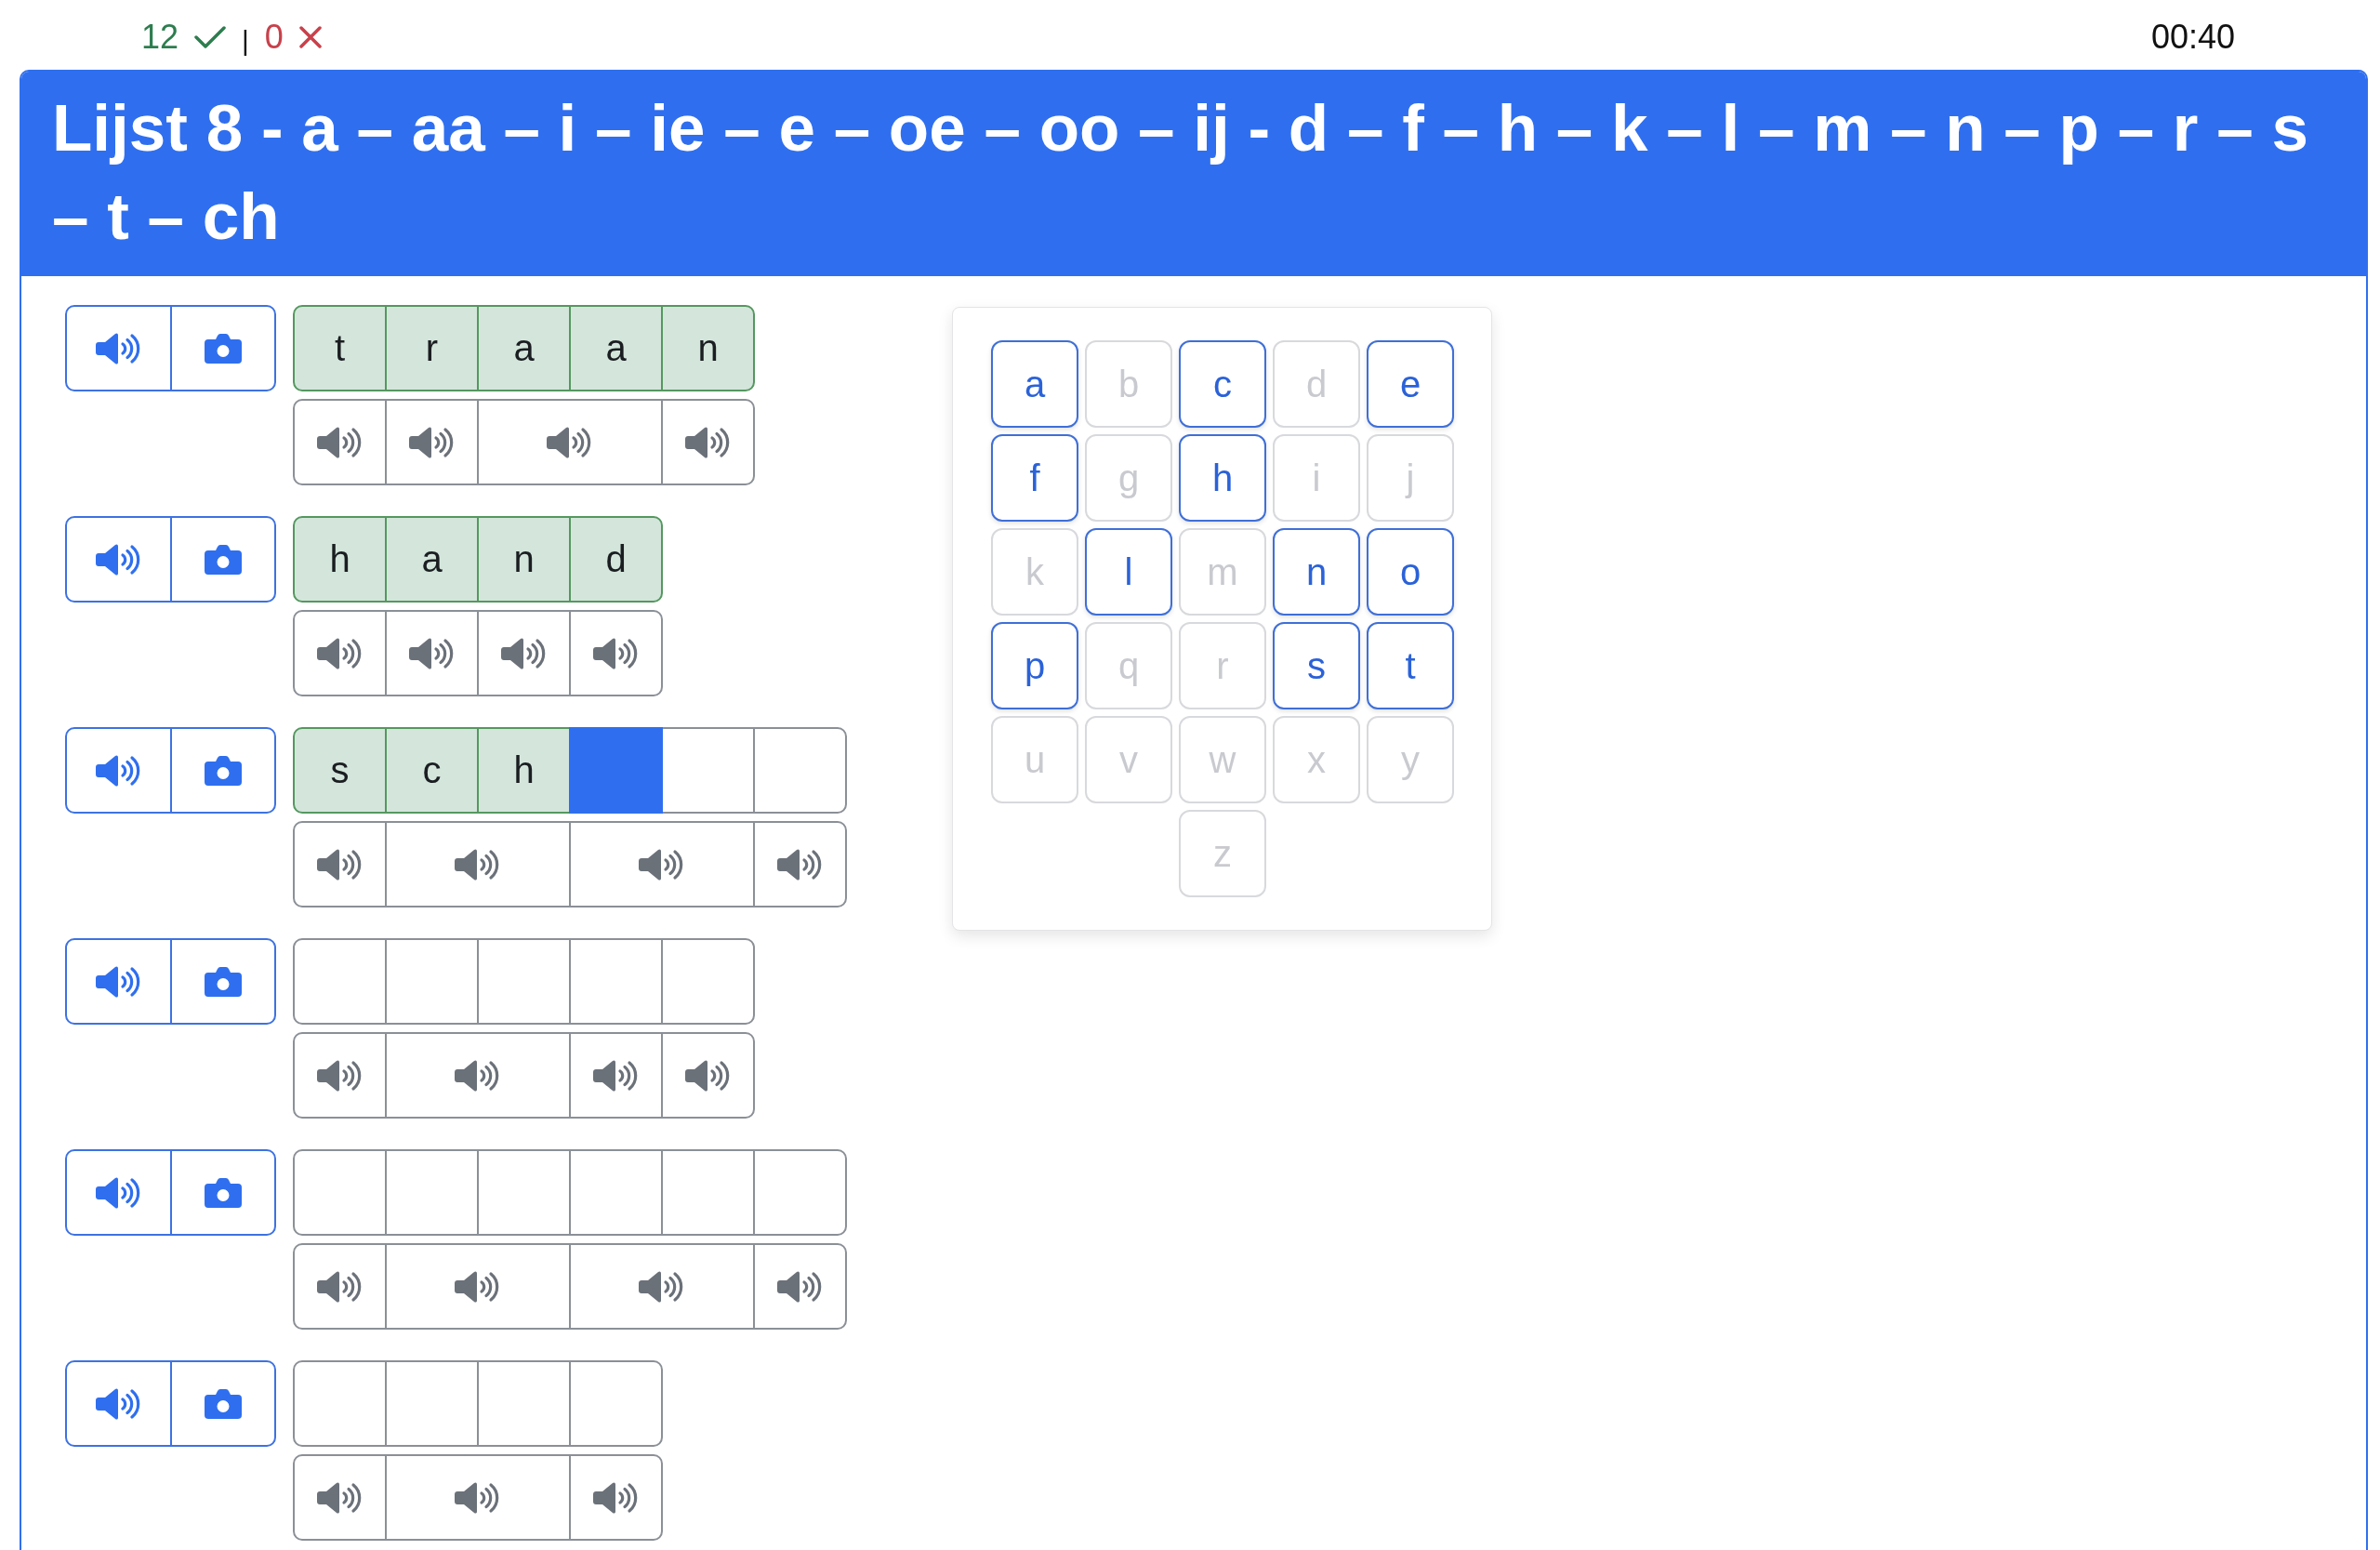 The image size is (2380, 1550). Describe the element at coordinates (616, 559) in the screenshot. I see `letter-field: d` at that location.